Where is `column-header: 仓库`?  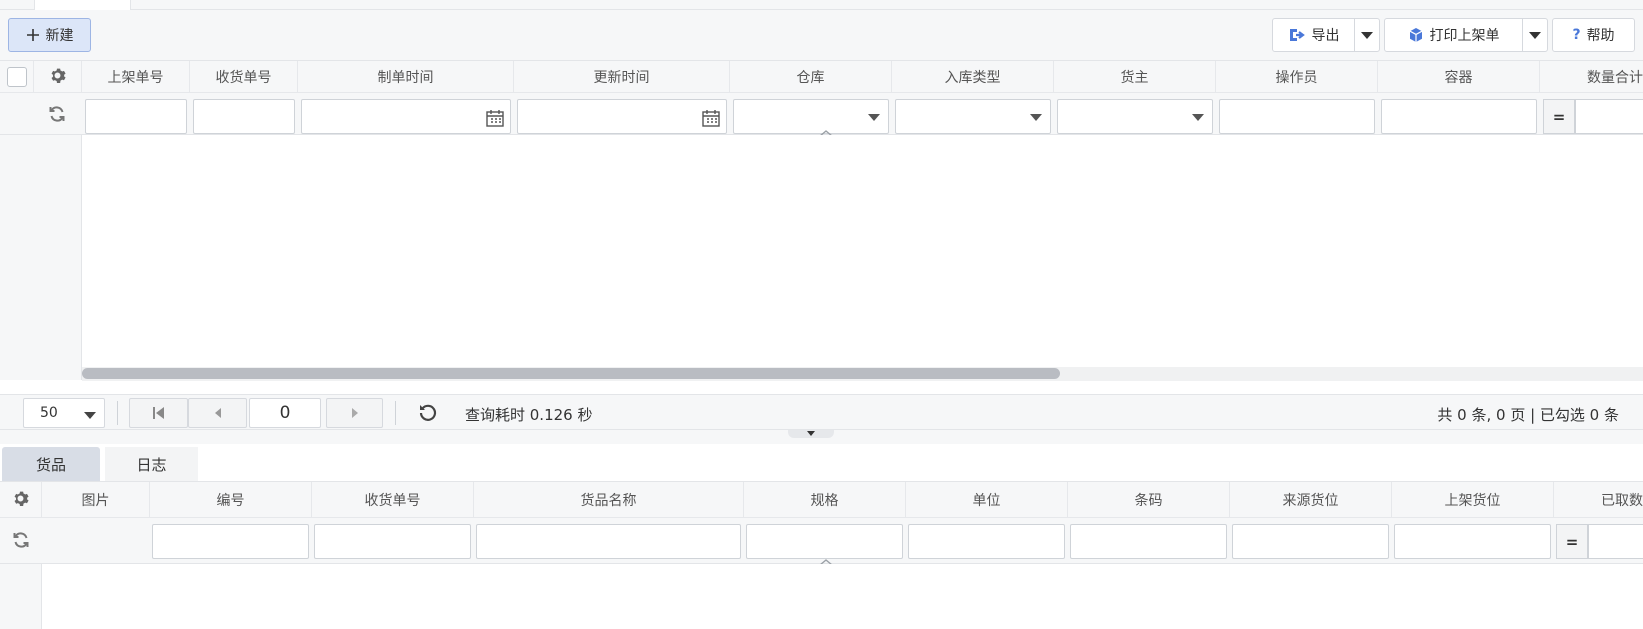 column-header: 仓库 is located at coordinates (811, 77).